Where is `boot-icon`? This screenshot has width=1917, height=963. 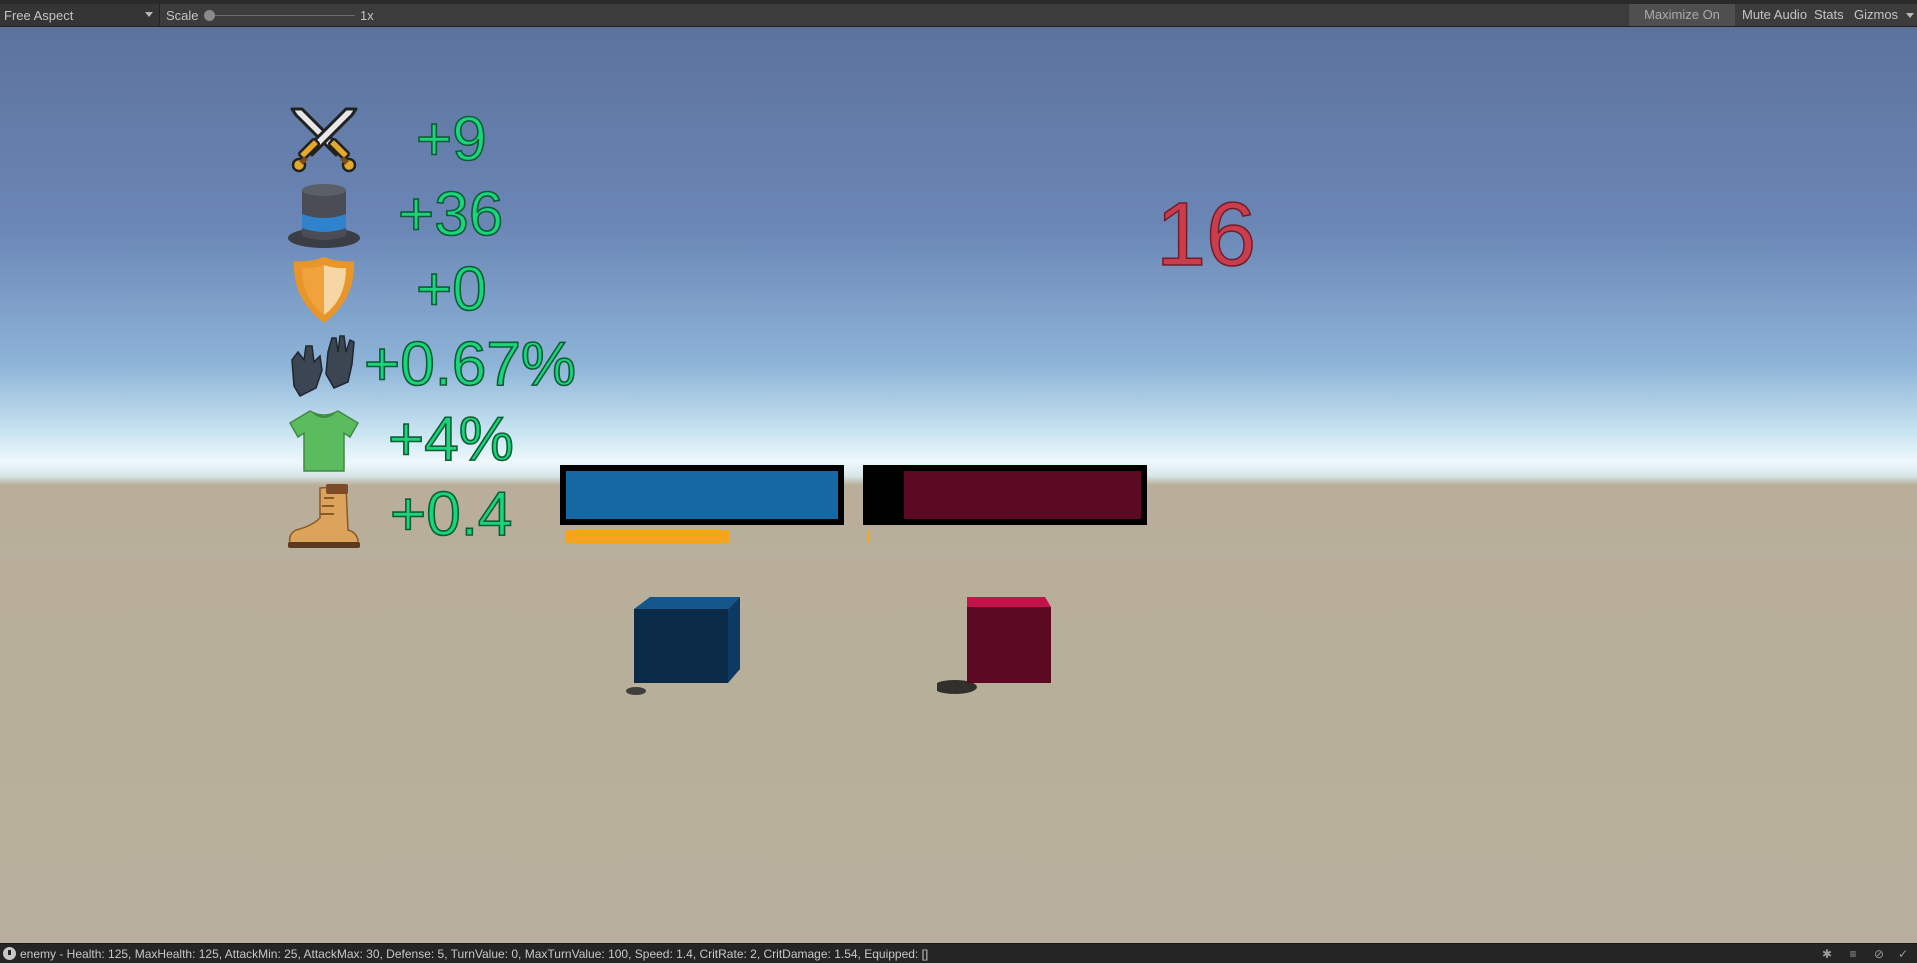 boot-icon is located at coordinates (324, 516).